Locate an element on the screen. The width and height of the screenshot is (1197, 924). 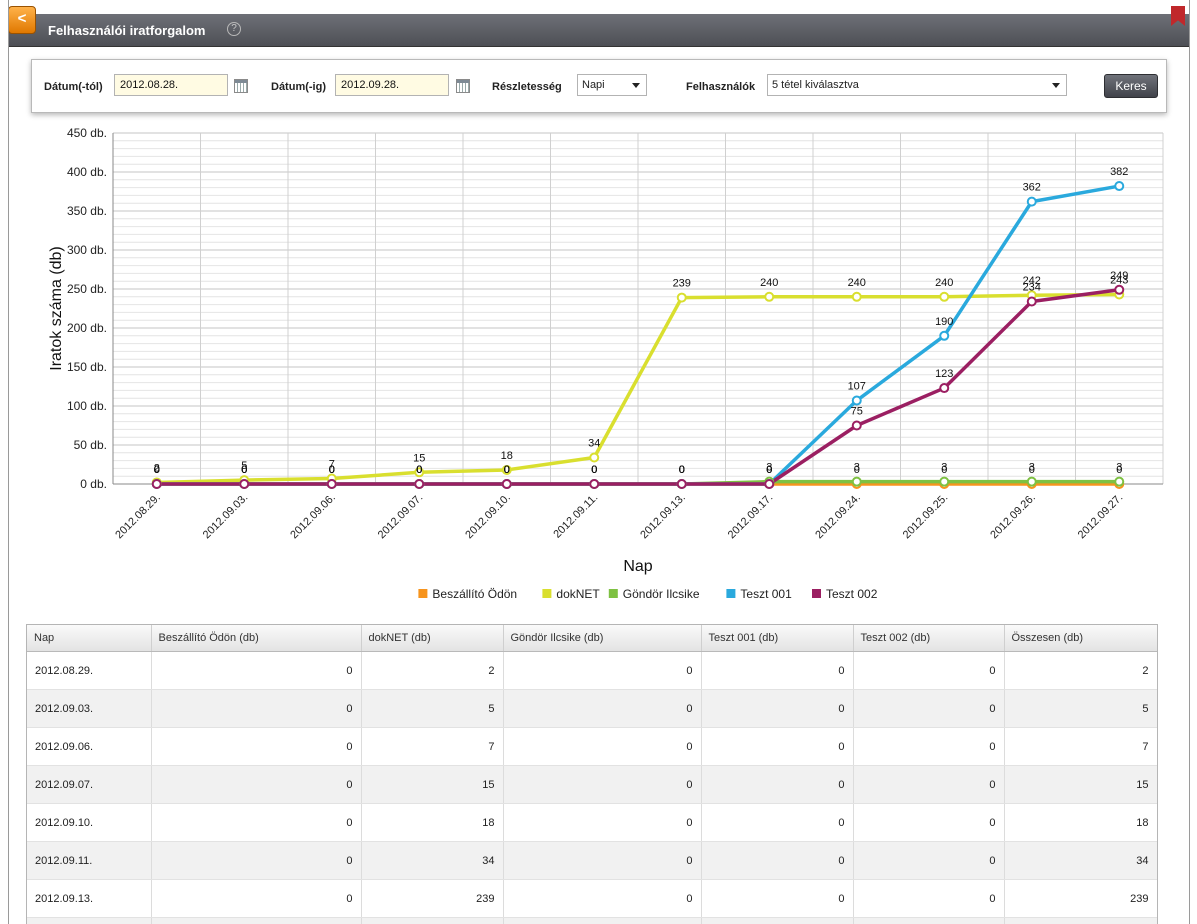
table-row: 2012.09.13. 0 239 0 0 0 239 is located at coordinates (592, 898).